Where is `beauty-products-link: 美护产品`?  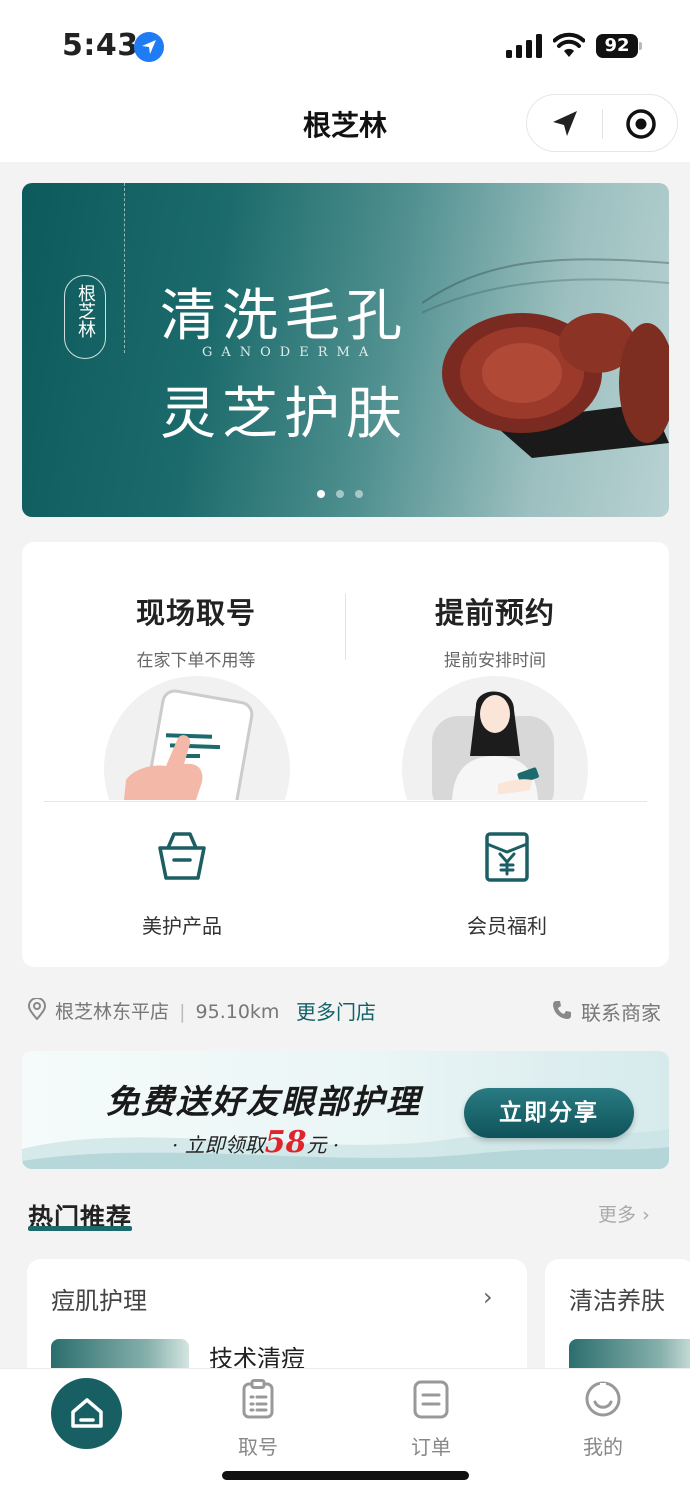
beauty-products-link: 美护产品 is located at coordinates (182, 884).